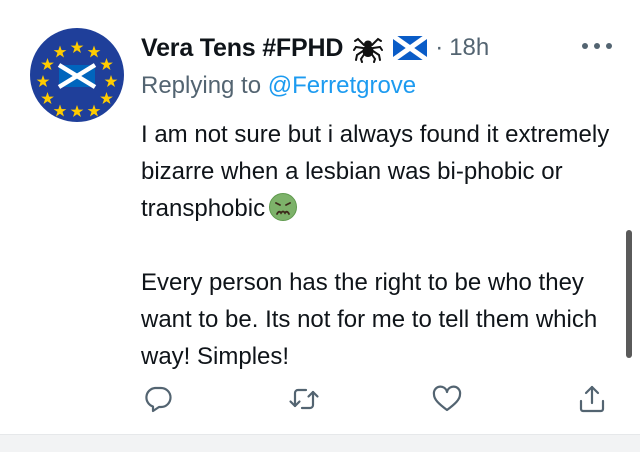 The height and width of the screenshot is (452, 640). What do you see at coordinates (283, 207) in the screenshot?
I see `nauseated-face-icon` at bounding box center [283, 207].